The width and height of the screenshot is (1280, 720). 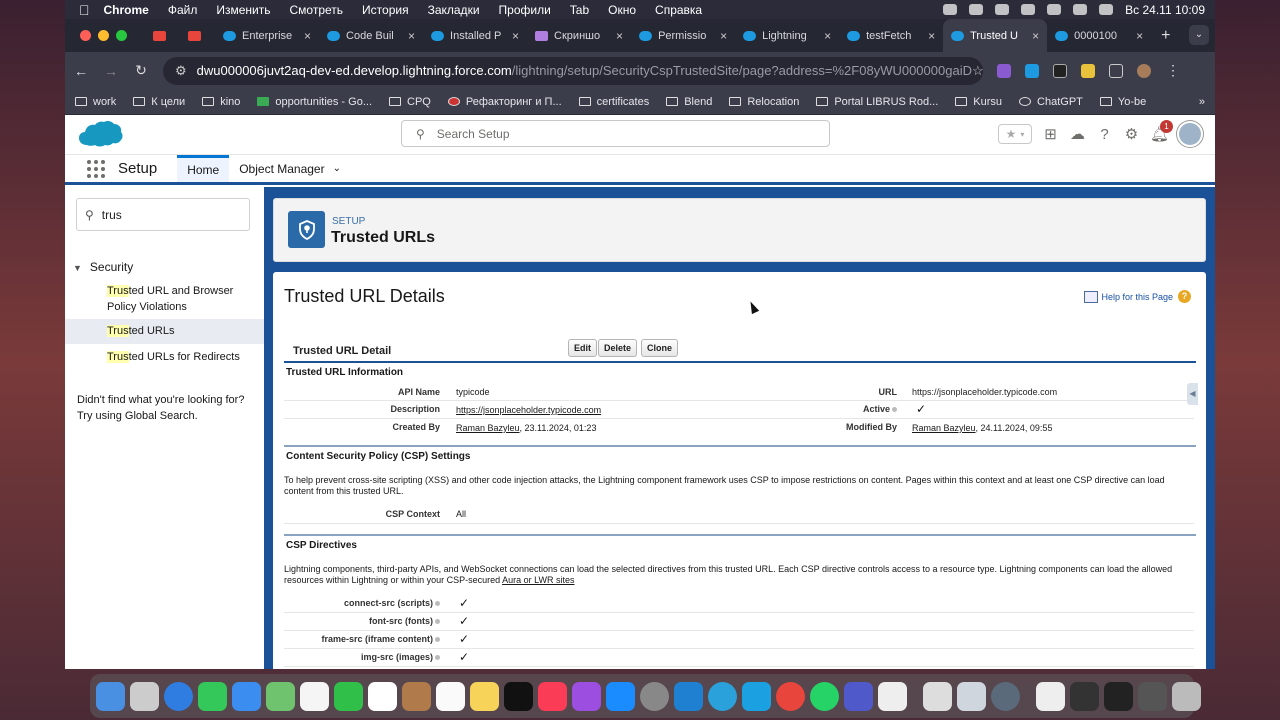 What do you see at coordinates (81, 71) in the screenshot?
I see `back-icon: ←` at bounding box center [81, 71].